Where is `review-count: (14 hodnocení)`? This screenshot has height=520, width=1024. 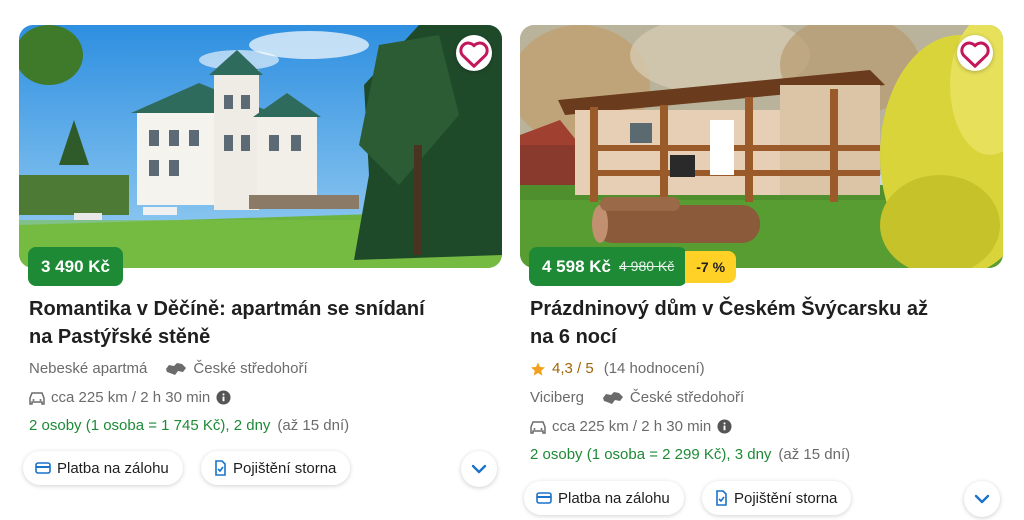
review-count: (14 hodnocení) is located at coordinates (654, 368).